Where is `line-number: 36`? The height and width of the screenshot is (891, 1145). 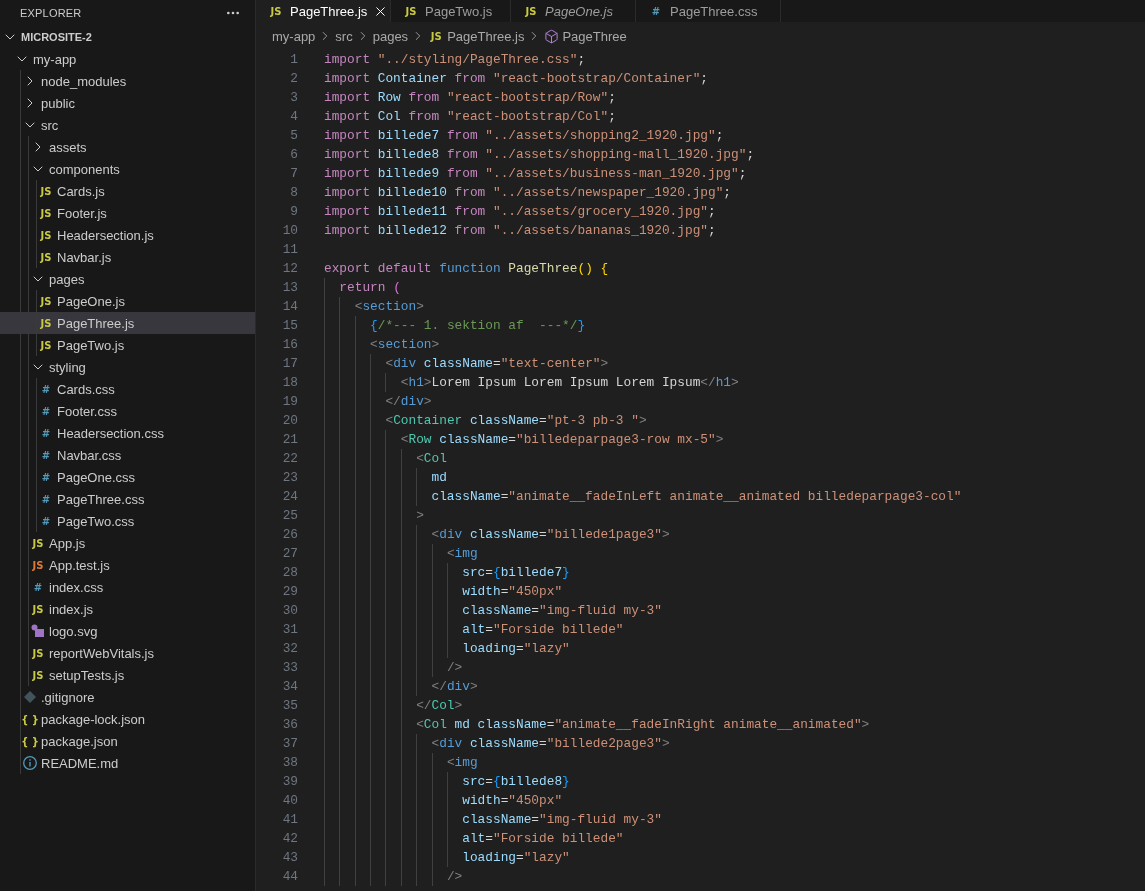
line-number: 36 is located at coordinates (289, 724).